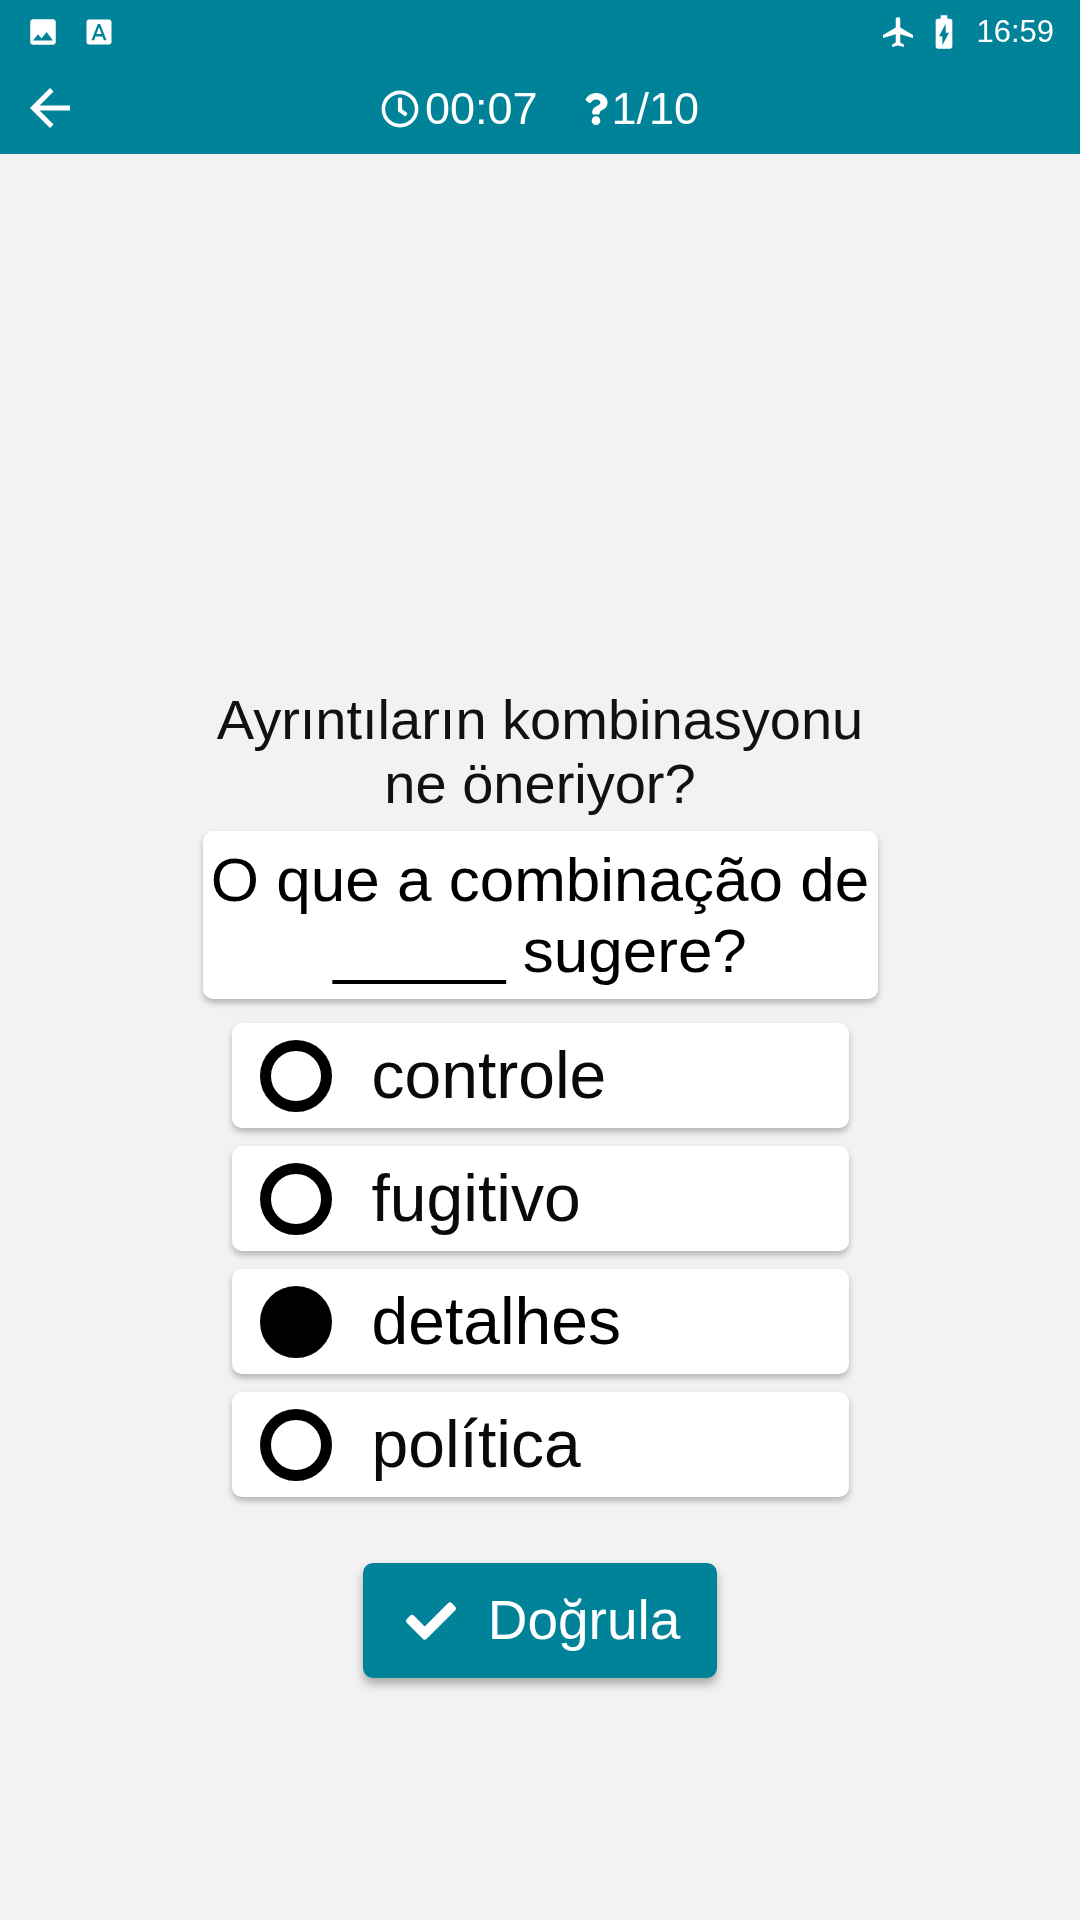  Describe the element at coordinates (481, 108) in the screenshot. I see `timer-text: 00:07` at that location.